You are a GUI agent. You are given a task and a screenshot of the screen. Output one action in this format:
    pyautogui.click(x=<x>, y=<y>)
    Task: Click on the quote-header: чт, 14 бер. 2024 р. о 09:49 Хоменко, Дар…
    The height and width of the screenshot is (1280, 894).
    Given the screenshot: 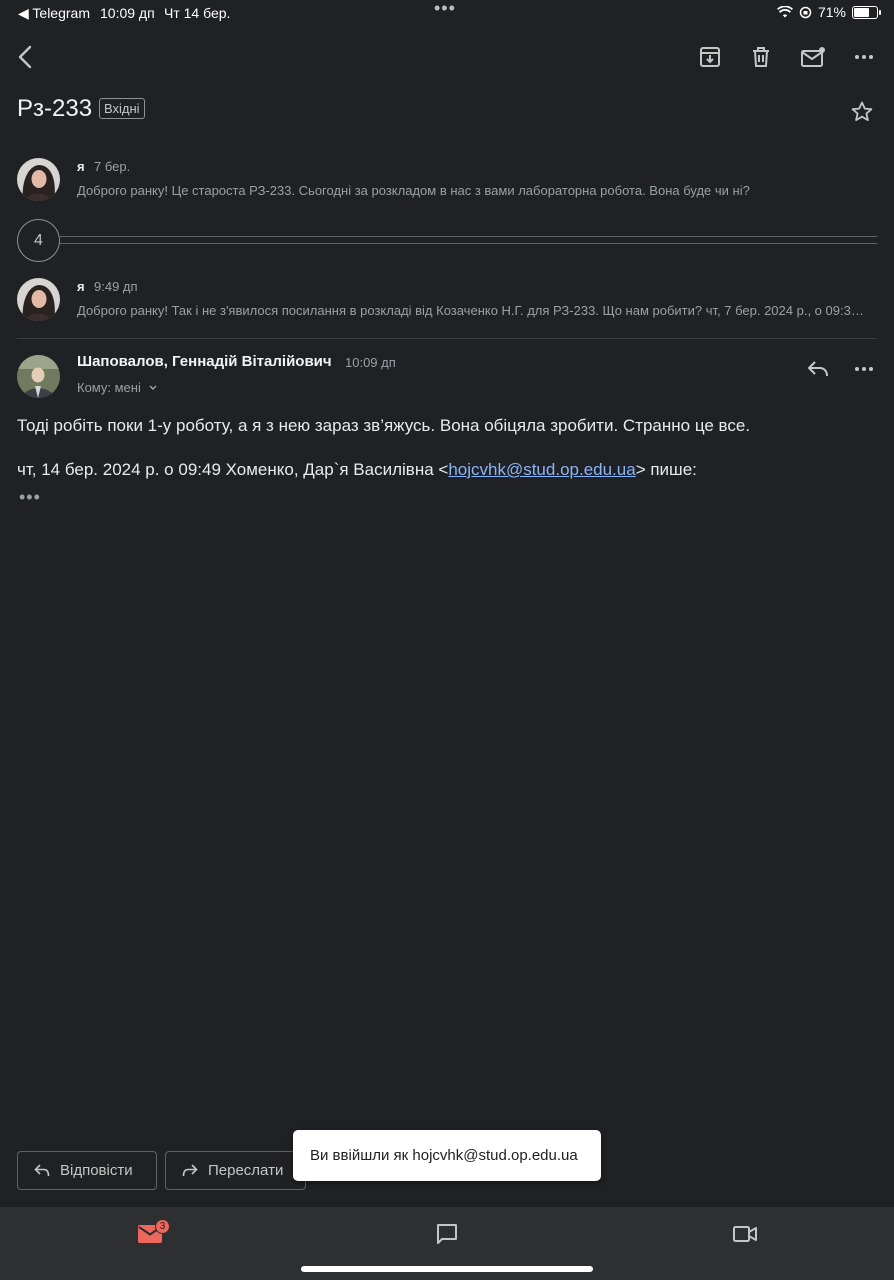 What is the action you would take?
    pyautogui.click(x=357, y=470)
    